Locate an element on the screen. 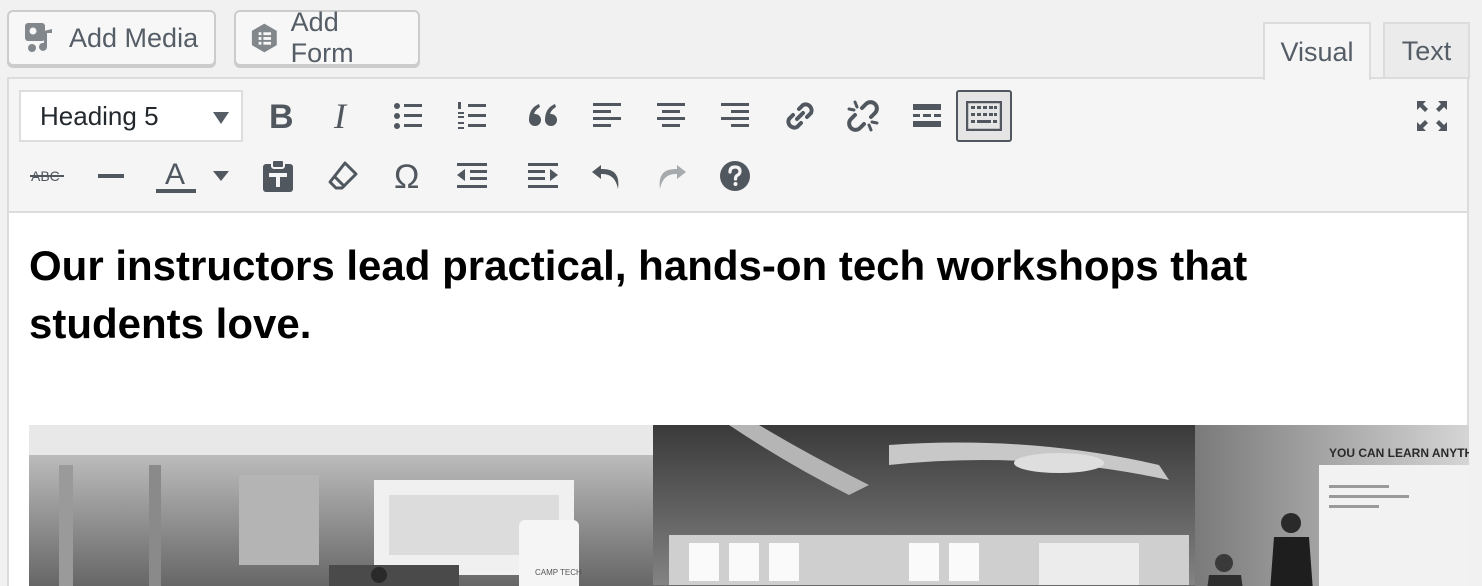  align-center-button is located at coordinates (671, 116).